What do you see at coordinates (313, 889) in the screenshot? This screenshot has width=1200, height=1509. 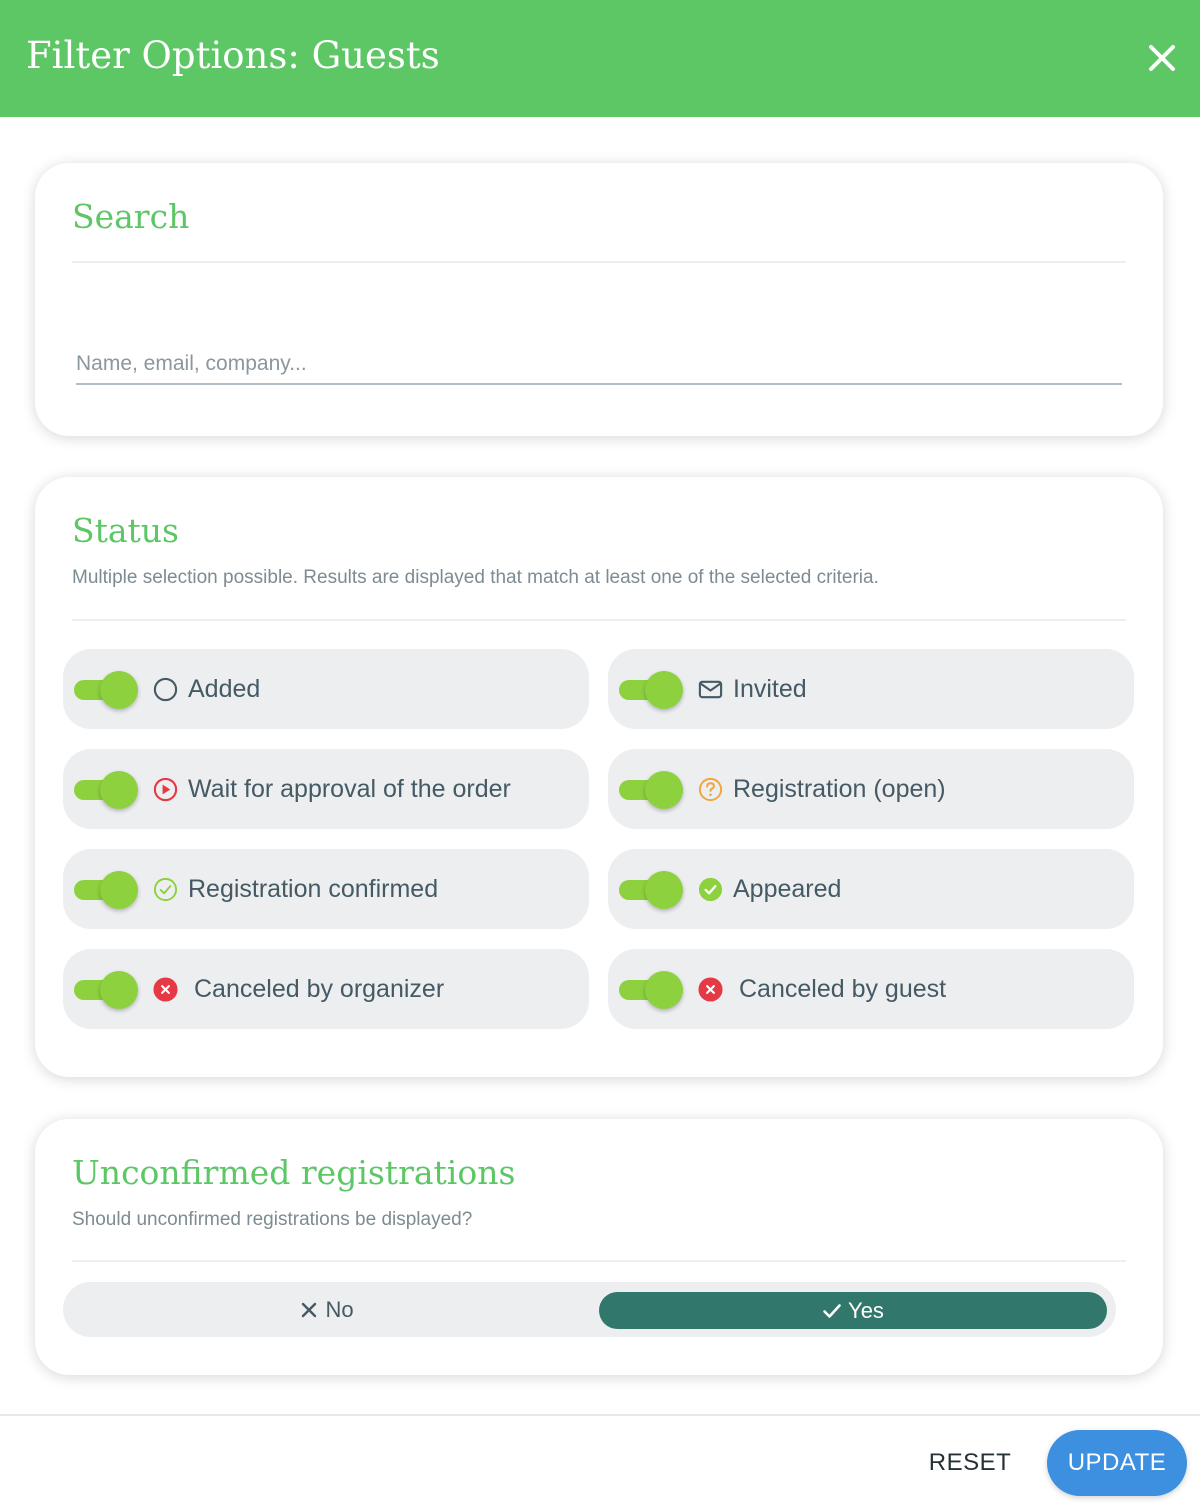 I see `status-option-label: Registration confirmed` at bounding box center [313, 889].